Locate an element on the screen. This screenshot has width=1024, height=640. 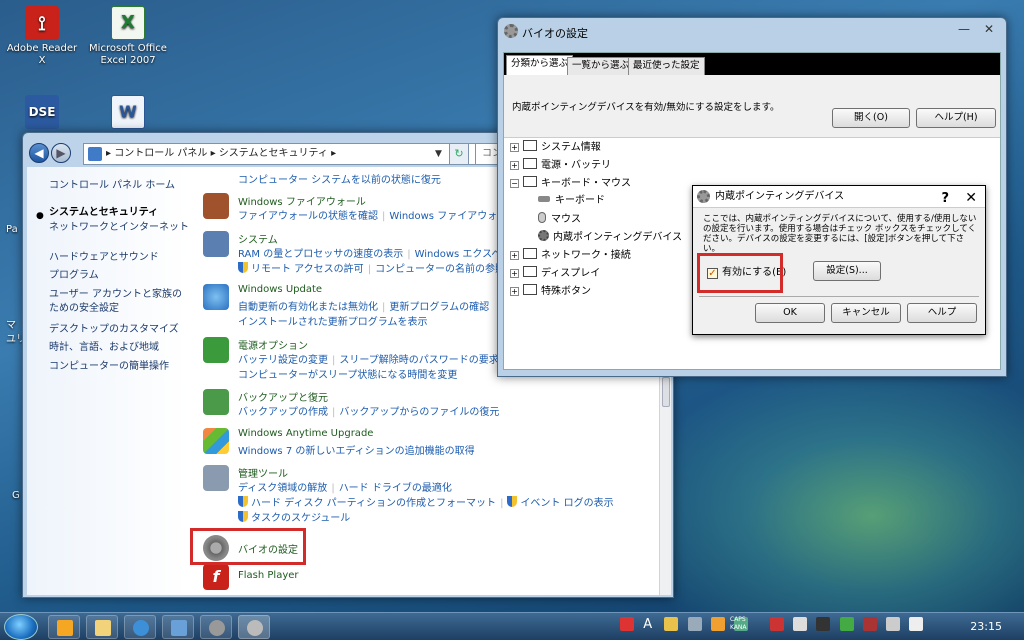
link-event-log: イベント ログの表示 is located at coordinates (566, 503).